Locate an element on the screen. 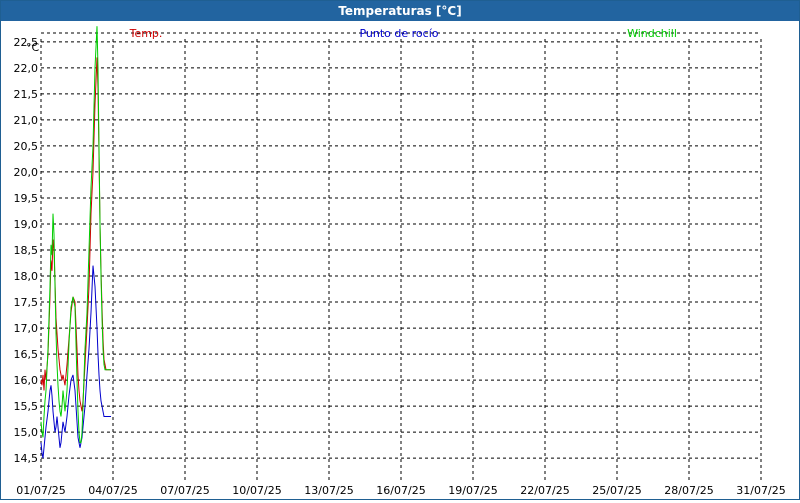 This screenshot has height=503, width=800. x-tick-label: 07/07/25 is located at coordinates (184, 490).